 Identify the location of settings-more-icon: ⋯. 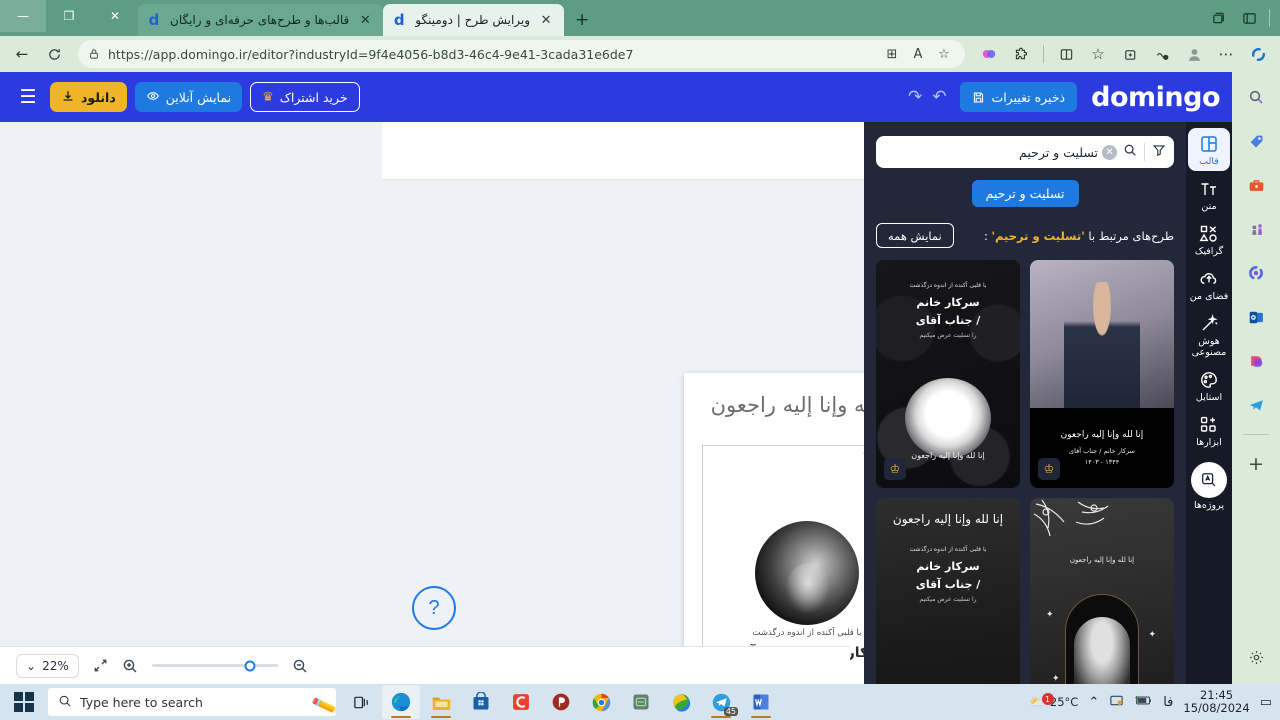
(1226, 54).